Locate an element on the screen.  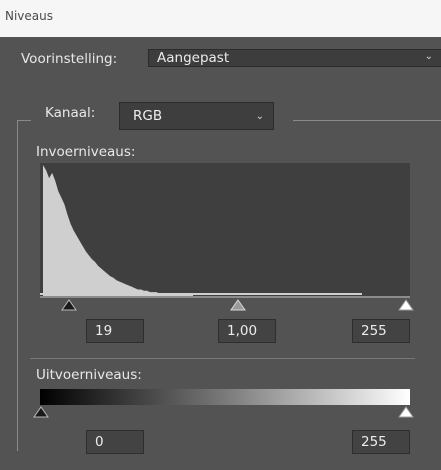
input-levels-label: Invoerniveaus: is located at coordinates (86, 152).